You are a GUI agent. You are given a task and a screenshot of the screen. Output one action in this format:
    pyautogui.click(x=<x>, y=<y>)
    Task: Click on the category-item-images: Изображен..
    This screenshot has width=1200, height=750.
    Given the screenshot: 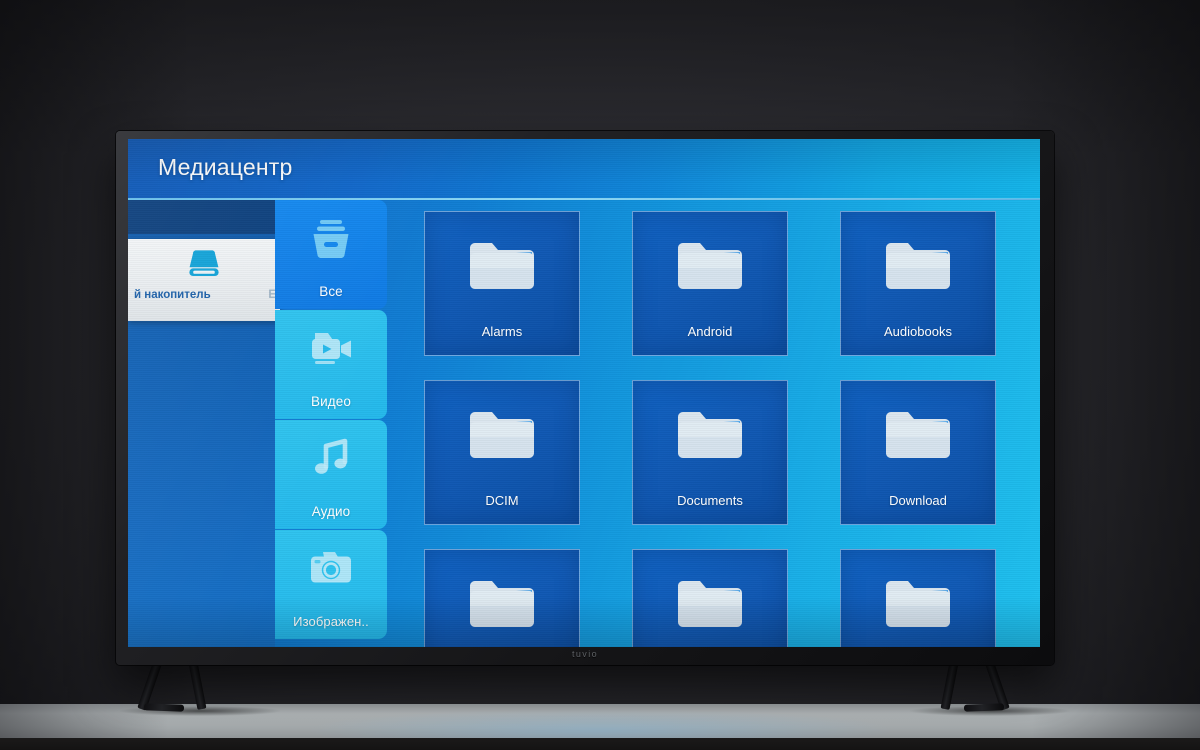 What is the action you would take?
    pyautogui.click(x=331, y=584)
    